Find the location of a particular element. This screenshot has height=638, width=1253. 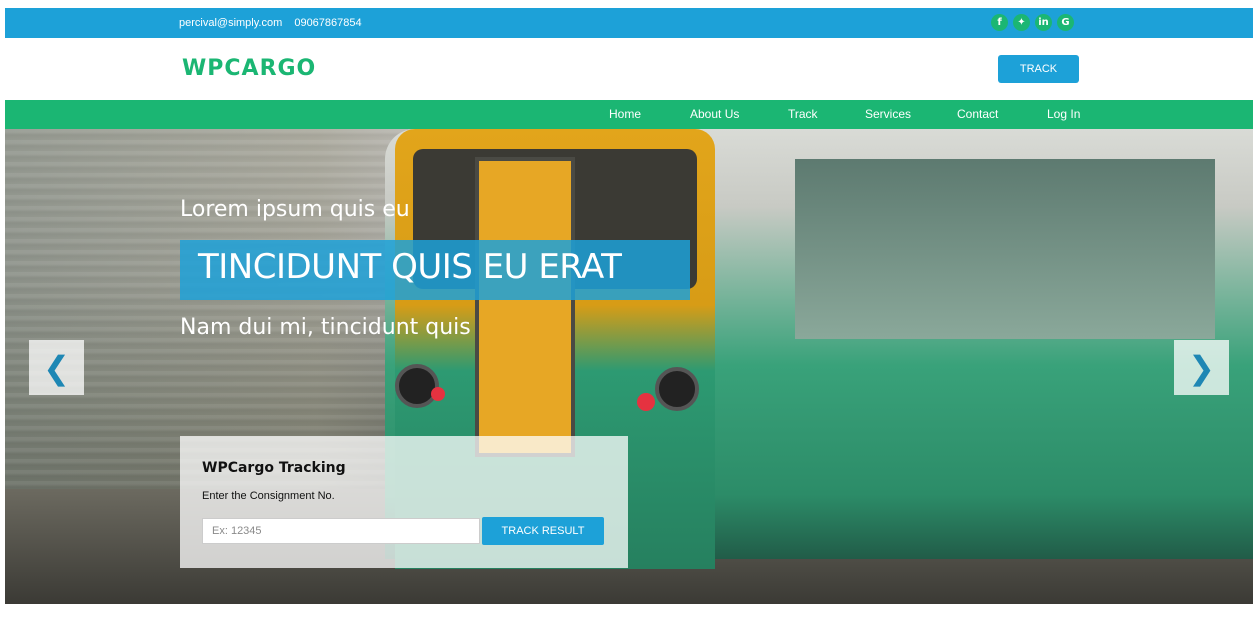

site-header: WPCARGO TRACK is located at coordinates (629, 69).